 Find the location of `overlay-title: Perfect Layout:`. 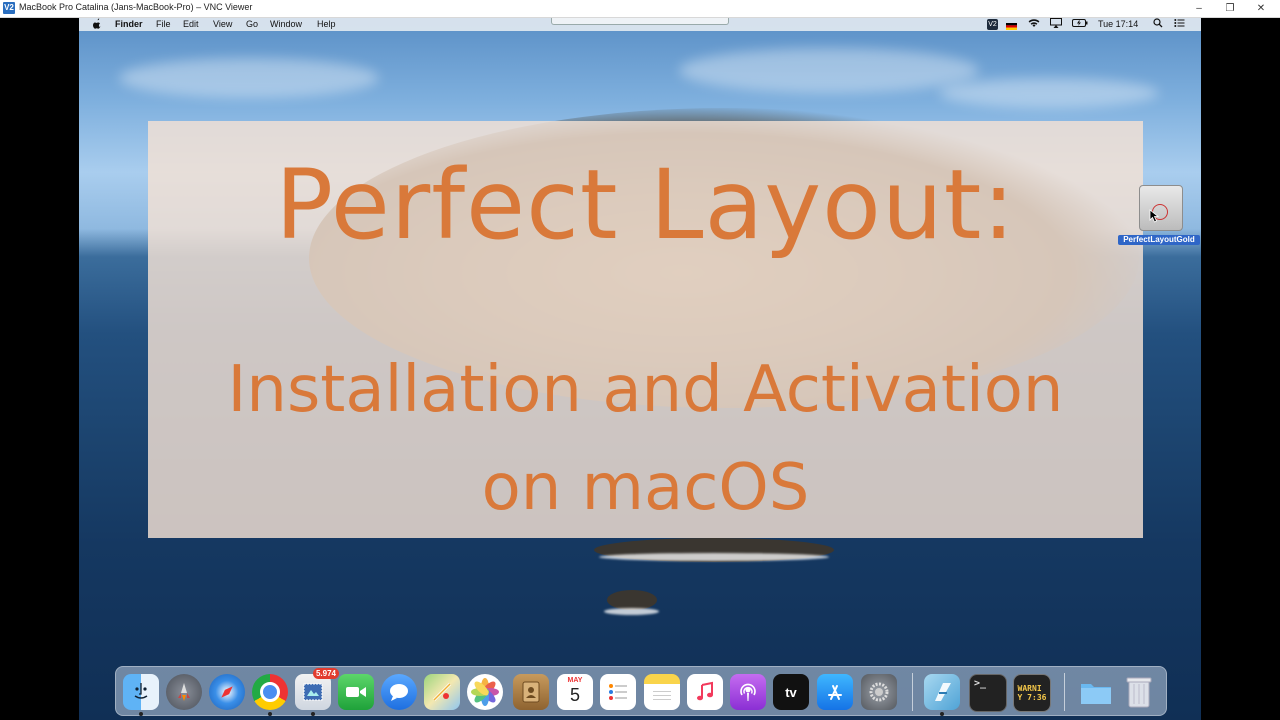

overlay-title: Perfect Layout: is located at coordinates (645, 205).